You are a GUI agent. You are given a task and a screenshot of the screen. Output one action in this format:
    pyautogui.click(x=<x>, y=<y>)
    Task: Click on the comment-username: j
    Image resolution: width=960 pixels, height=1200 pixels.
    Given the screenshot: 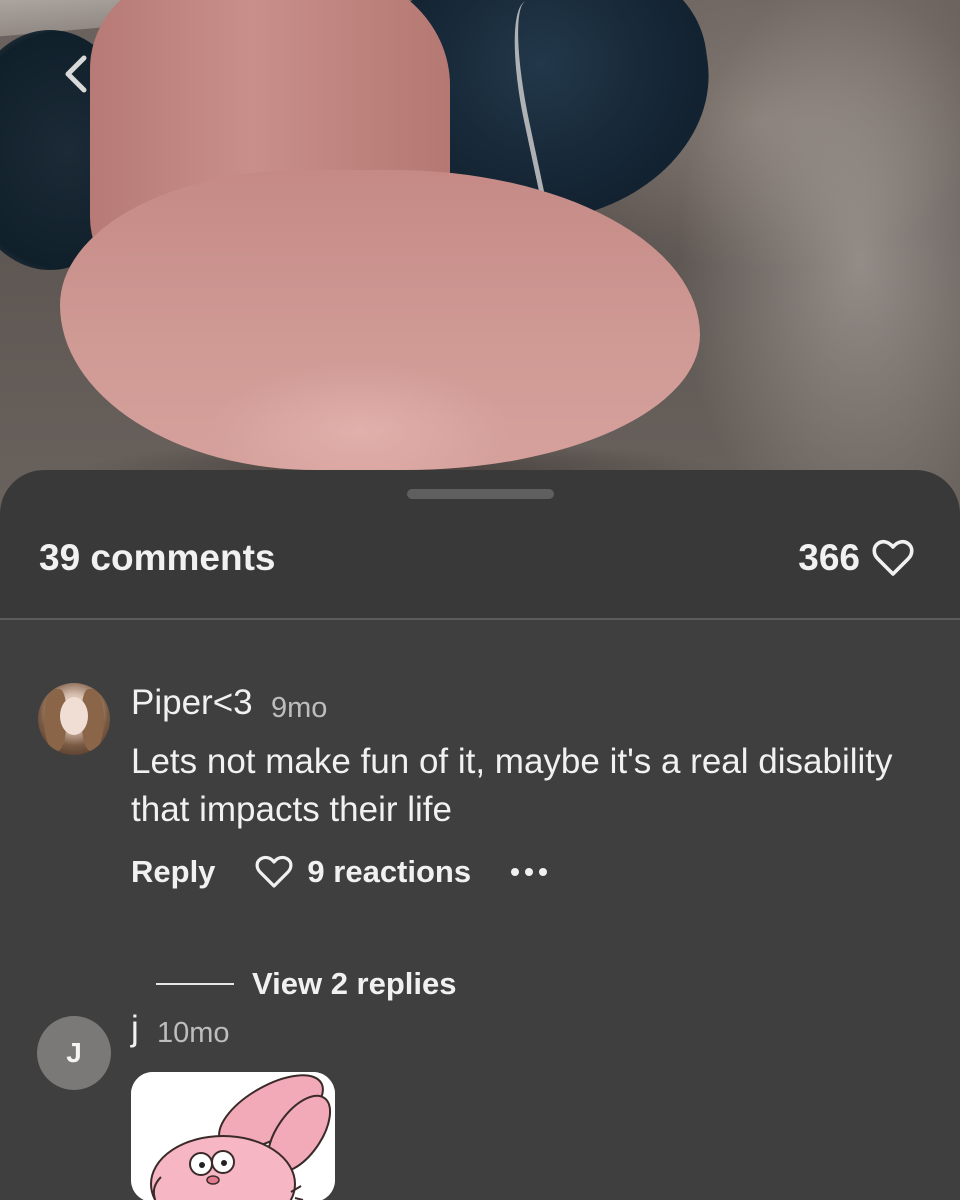 What is the action you would take?
    pyautogui.click(x=135, y=1029)
    